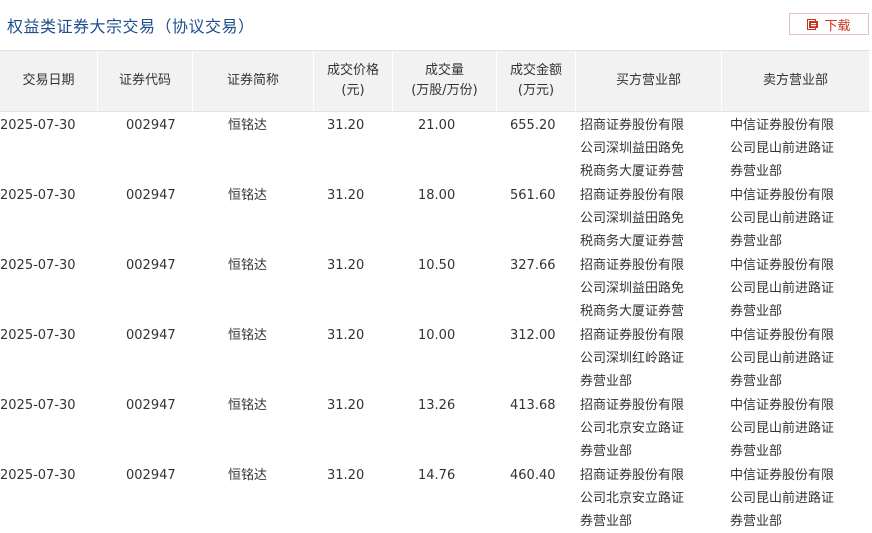  What do you see at coordinates (533, 125) in the screenshot?
I see `cell-amount: 655.20` at bounding box center [533, 125].